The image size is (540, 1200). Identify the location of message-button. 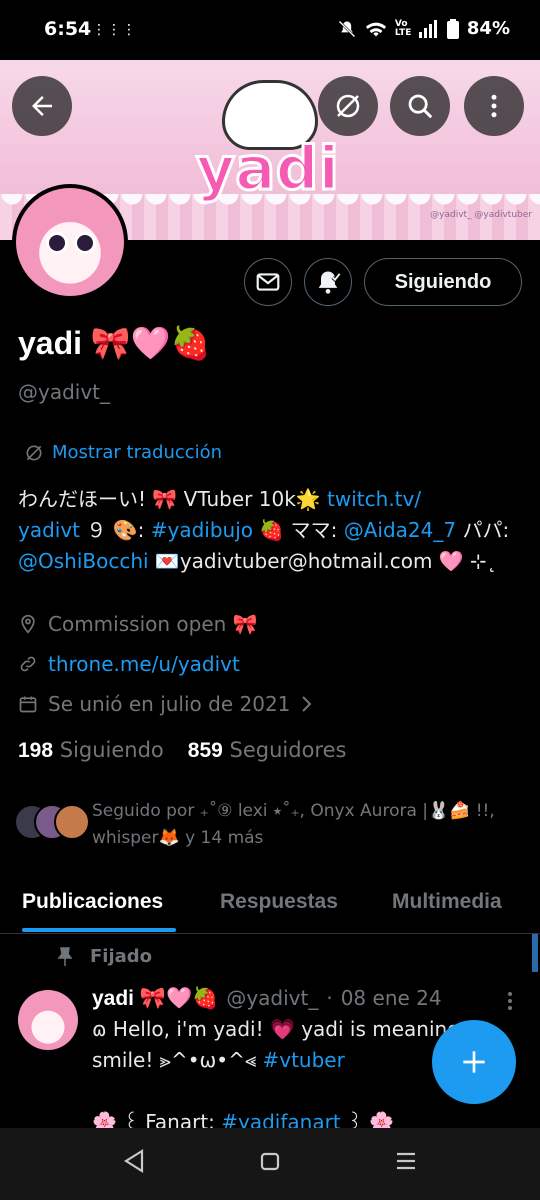
(268, 282).